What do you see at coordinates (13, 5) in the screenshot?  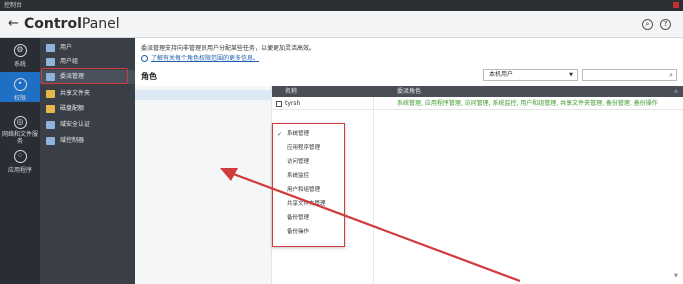 I see `window-title: 控制台` at bounding box center [13, 5].